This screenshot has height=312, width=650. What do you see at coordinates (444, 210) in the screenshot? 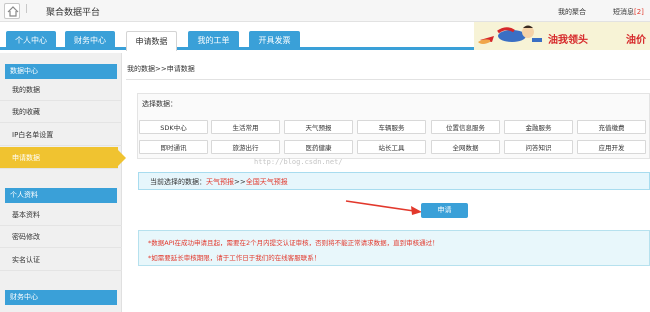
I see `apply-button: 申请` at bounding box center [444, 210].